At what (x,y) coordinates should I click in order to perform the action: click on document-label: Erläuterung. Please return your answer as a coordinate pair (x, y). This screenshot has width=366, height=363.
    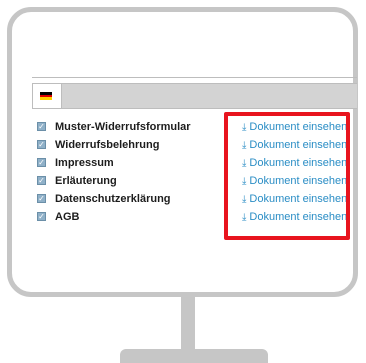
    Looking at the image, I should click on (86, 181).